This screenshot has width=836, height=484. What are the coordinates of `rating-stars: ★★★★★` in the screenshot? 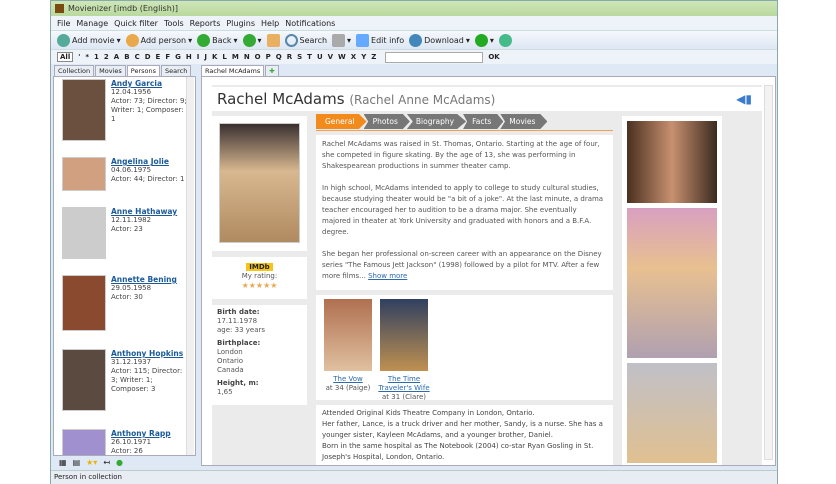 It's located at (259, 286).